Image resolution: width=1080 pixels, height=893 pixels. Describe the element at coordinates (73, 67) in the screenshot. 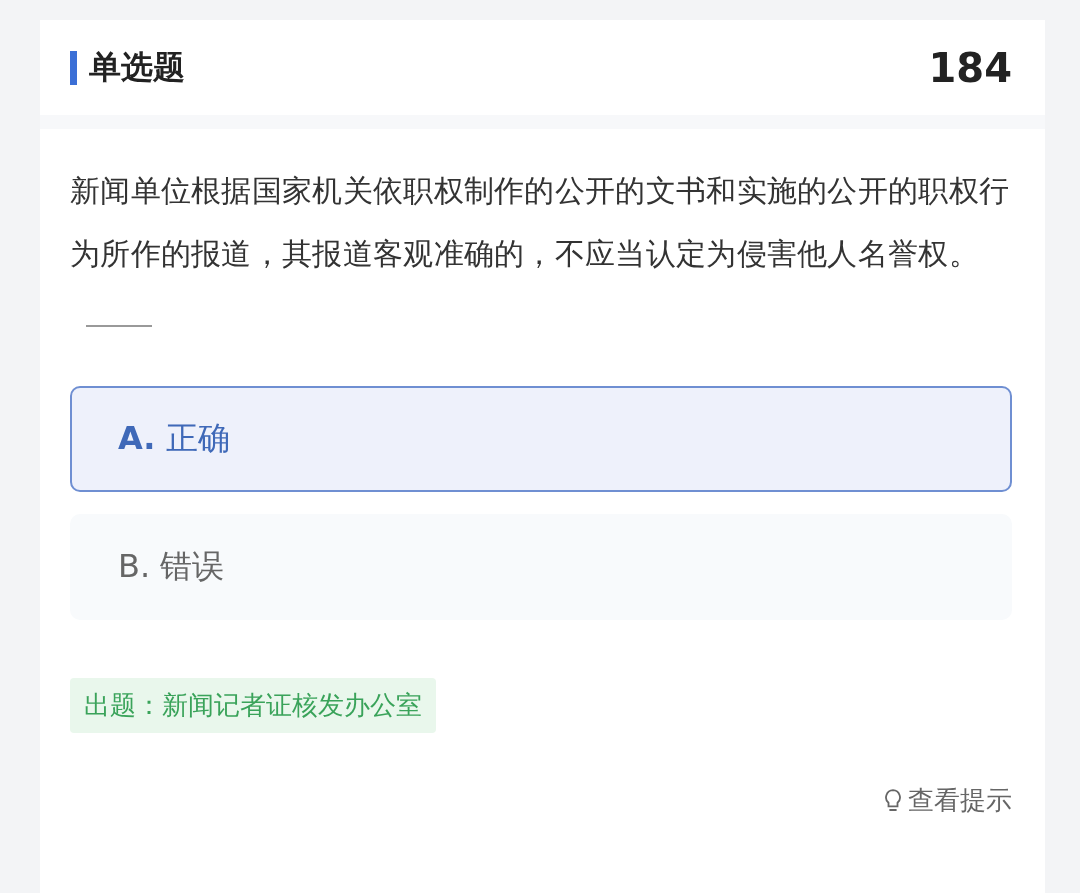

I see `title-accent-bar` at that location.